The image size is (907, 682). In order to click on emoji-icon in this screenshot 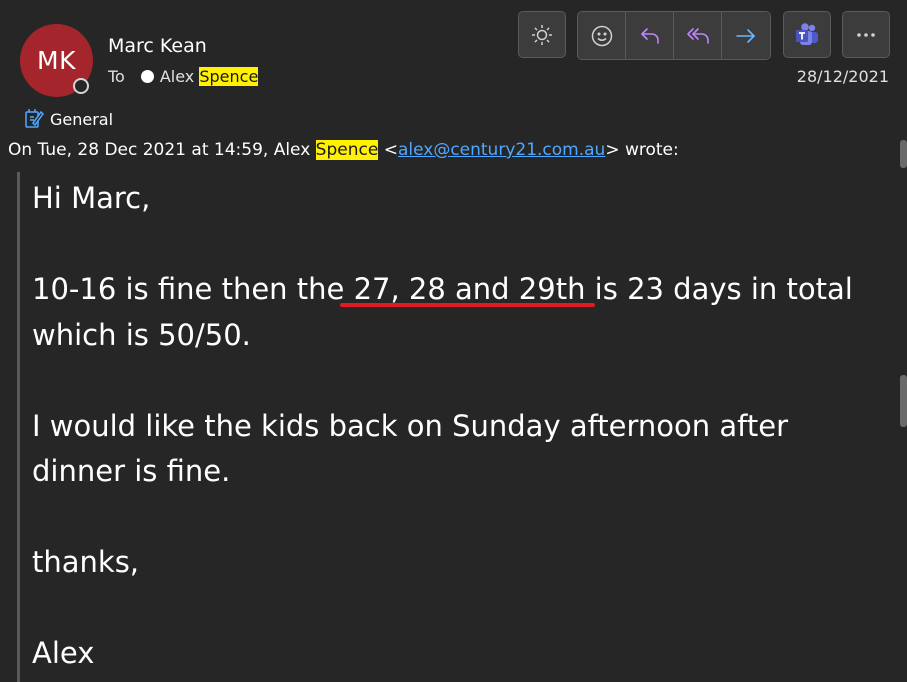, I will do `click(601, 35)`.